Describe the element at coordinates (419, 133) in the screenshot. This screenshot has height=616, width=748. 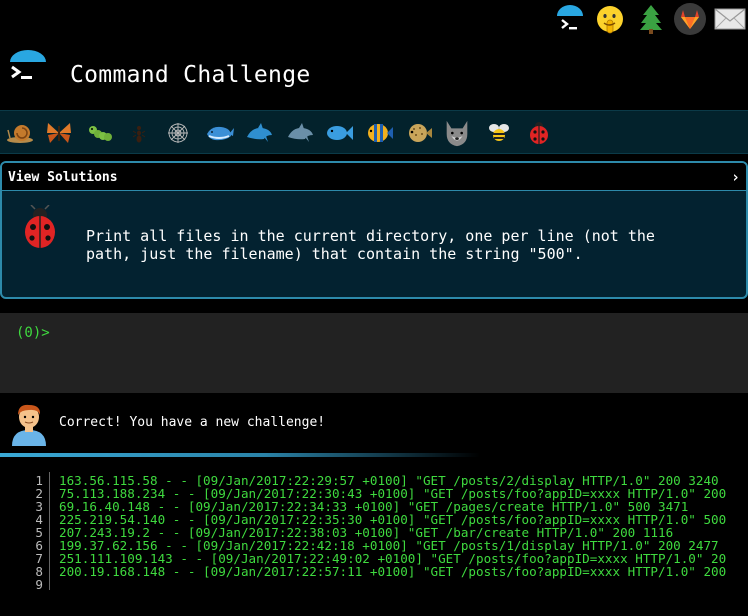
I see `blowfish-icon` at that location.